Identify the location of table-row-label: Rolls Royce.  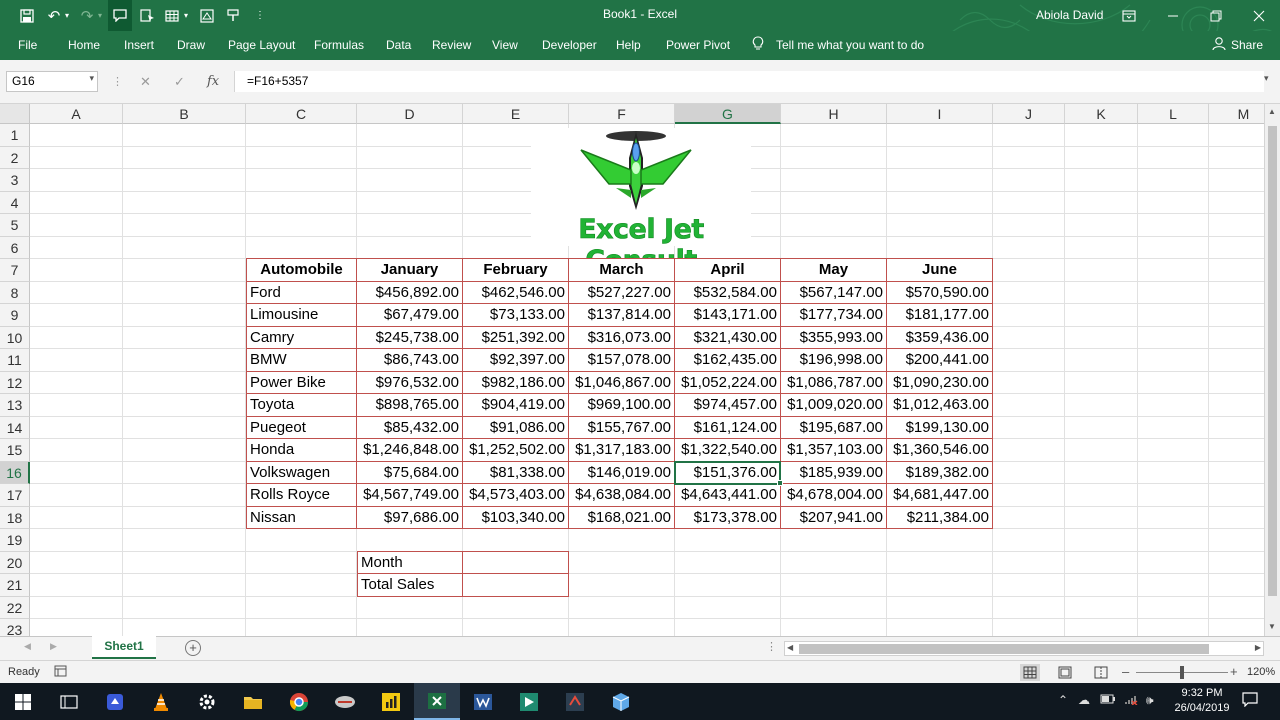
(301, 495).